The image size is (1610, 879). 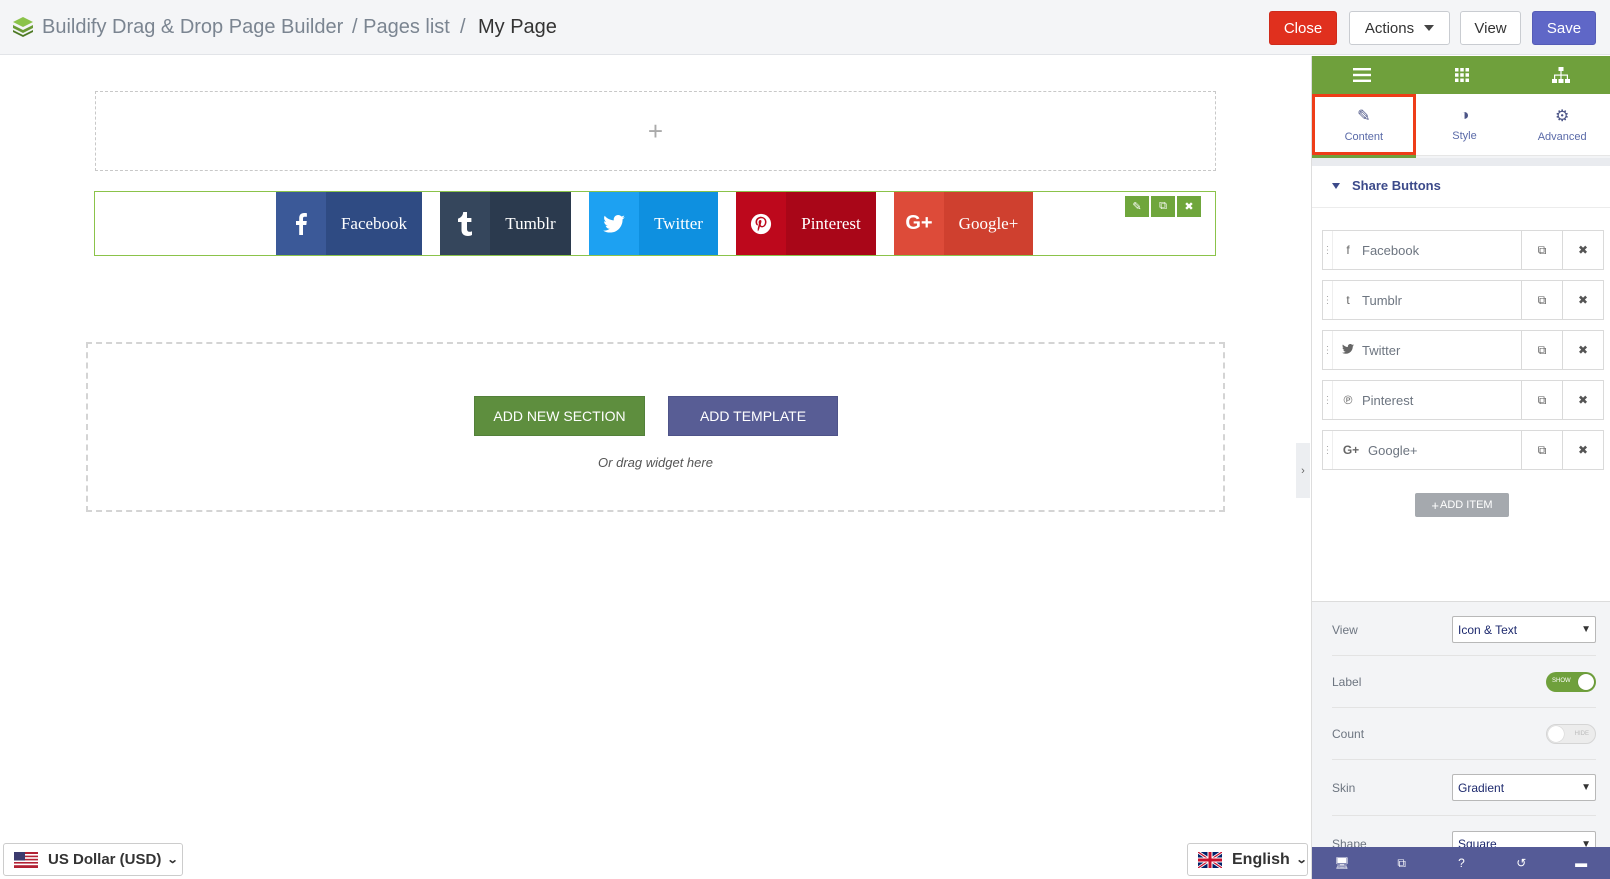 What do you see at coordinates (1137, 206) in the screenshot?
I see `edit-pencil-icon: ✎` at bounding box center [1137, 206].